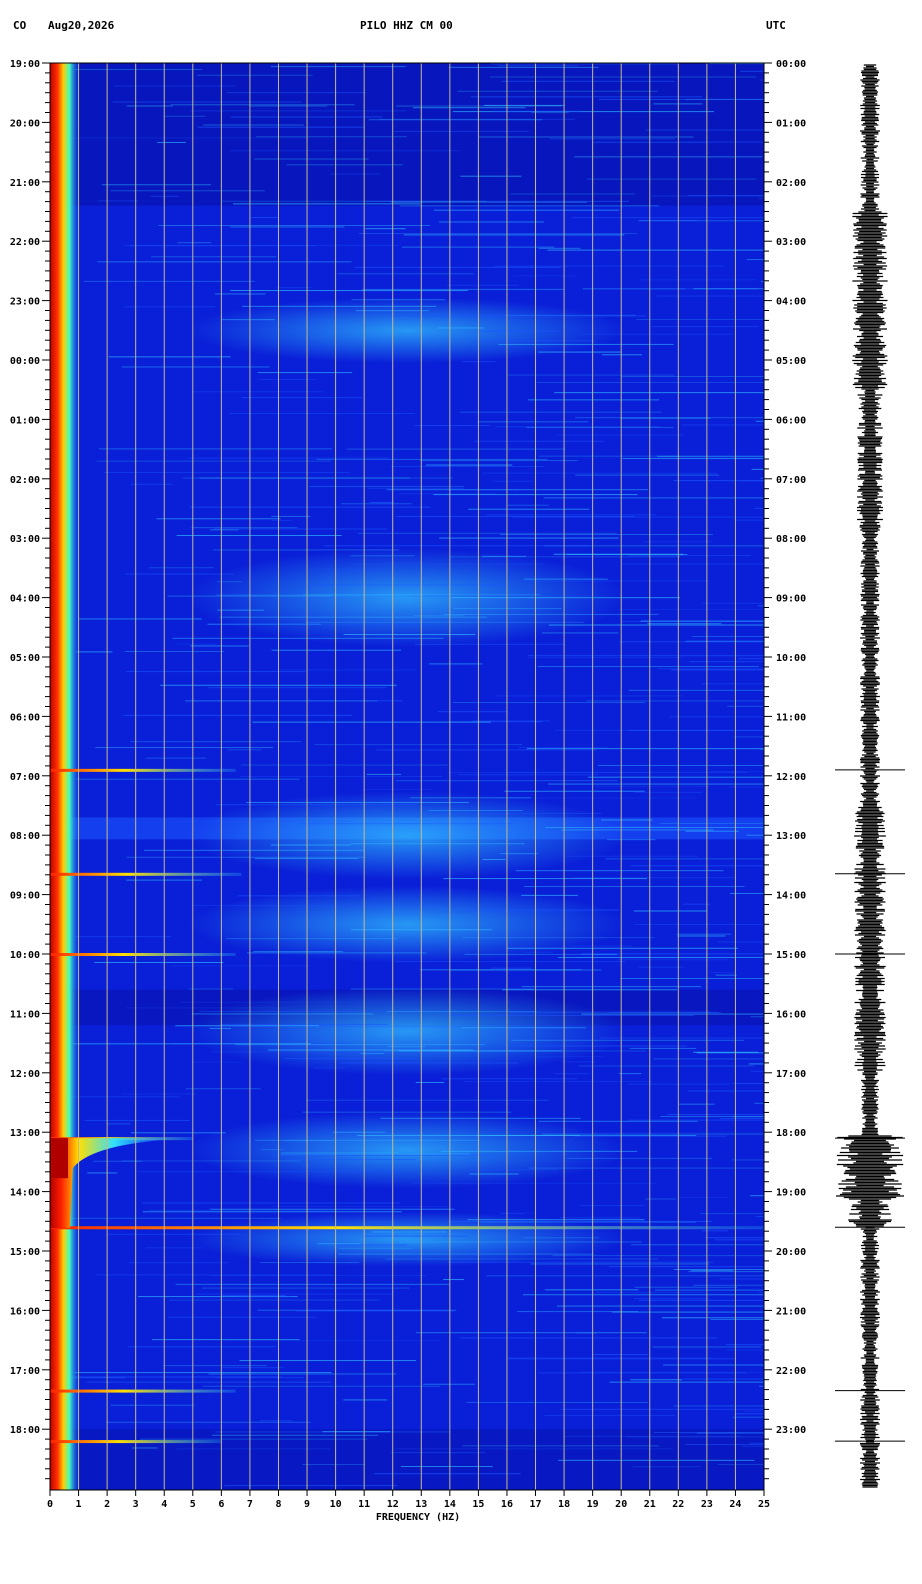 The width and height of the screenshot is (922, 1584). Describe the element at coordinates (791, 1252) in the screenshot. I see `y-tick-label-right: 20:00` at that location.